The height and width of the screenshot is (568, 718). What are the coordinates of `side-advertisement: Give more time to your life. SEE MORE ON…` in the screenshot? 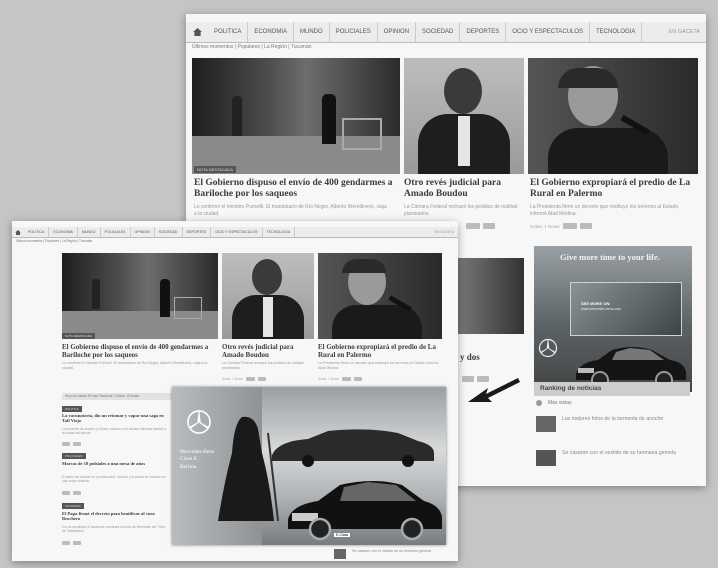 It's located at (613, 319).